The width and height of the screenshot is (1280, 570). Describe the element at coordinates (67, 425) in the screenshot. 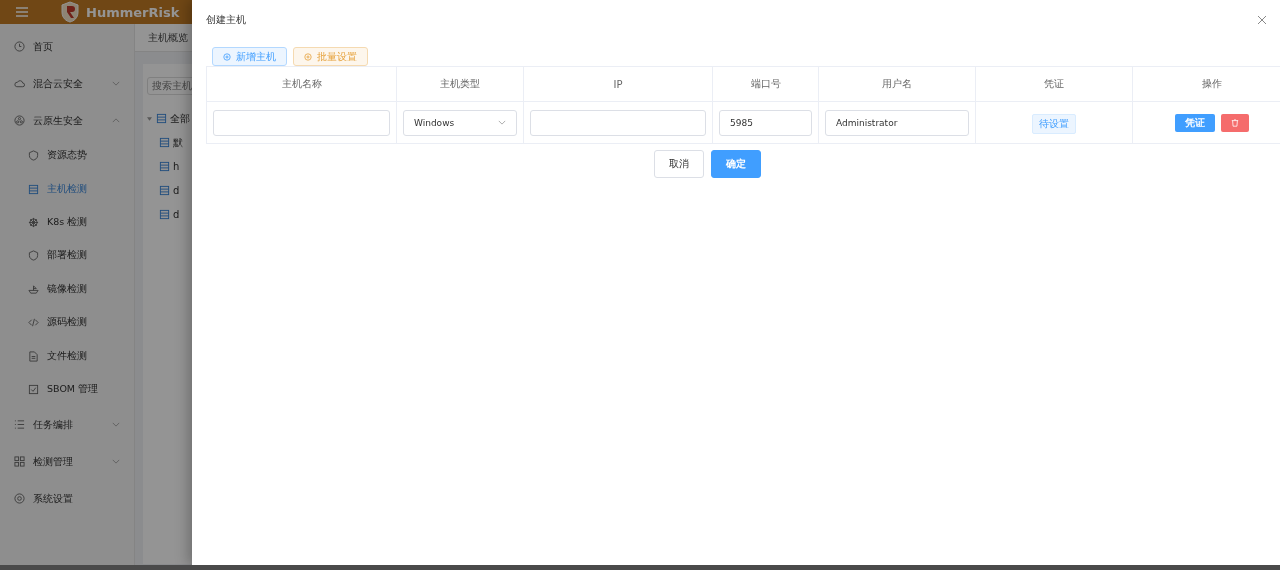

I see `sidebar-item: 任务编排` at that location.